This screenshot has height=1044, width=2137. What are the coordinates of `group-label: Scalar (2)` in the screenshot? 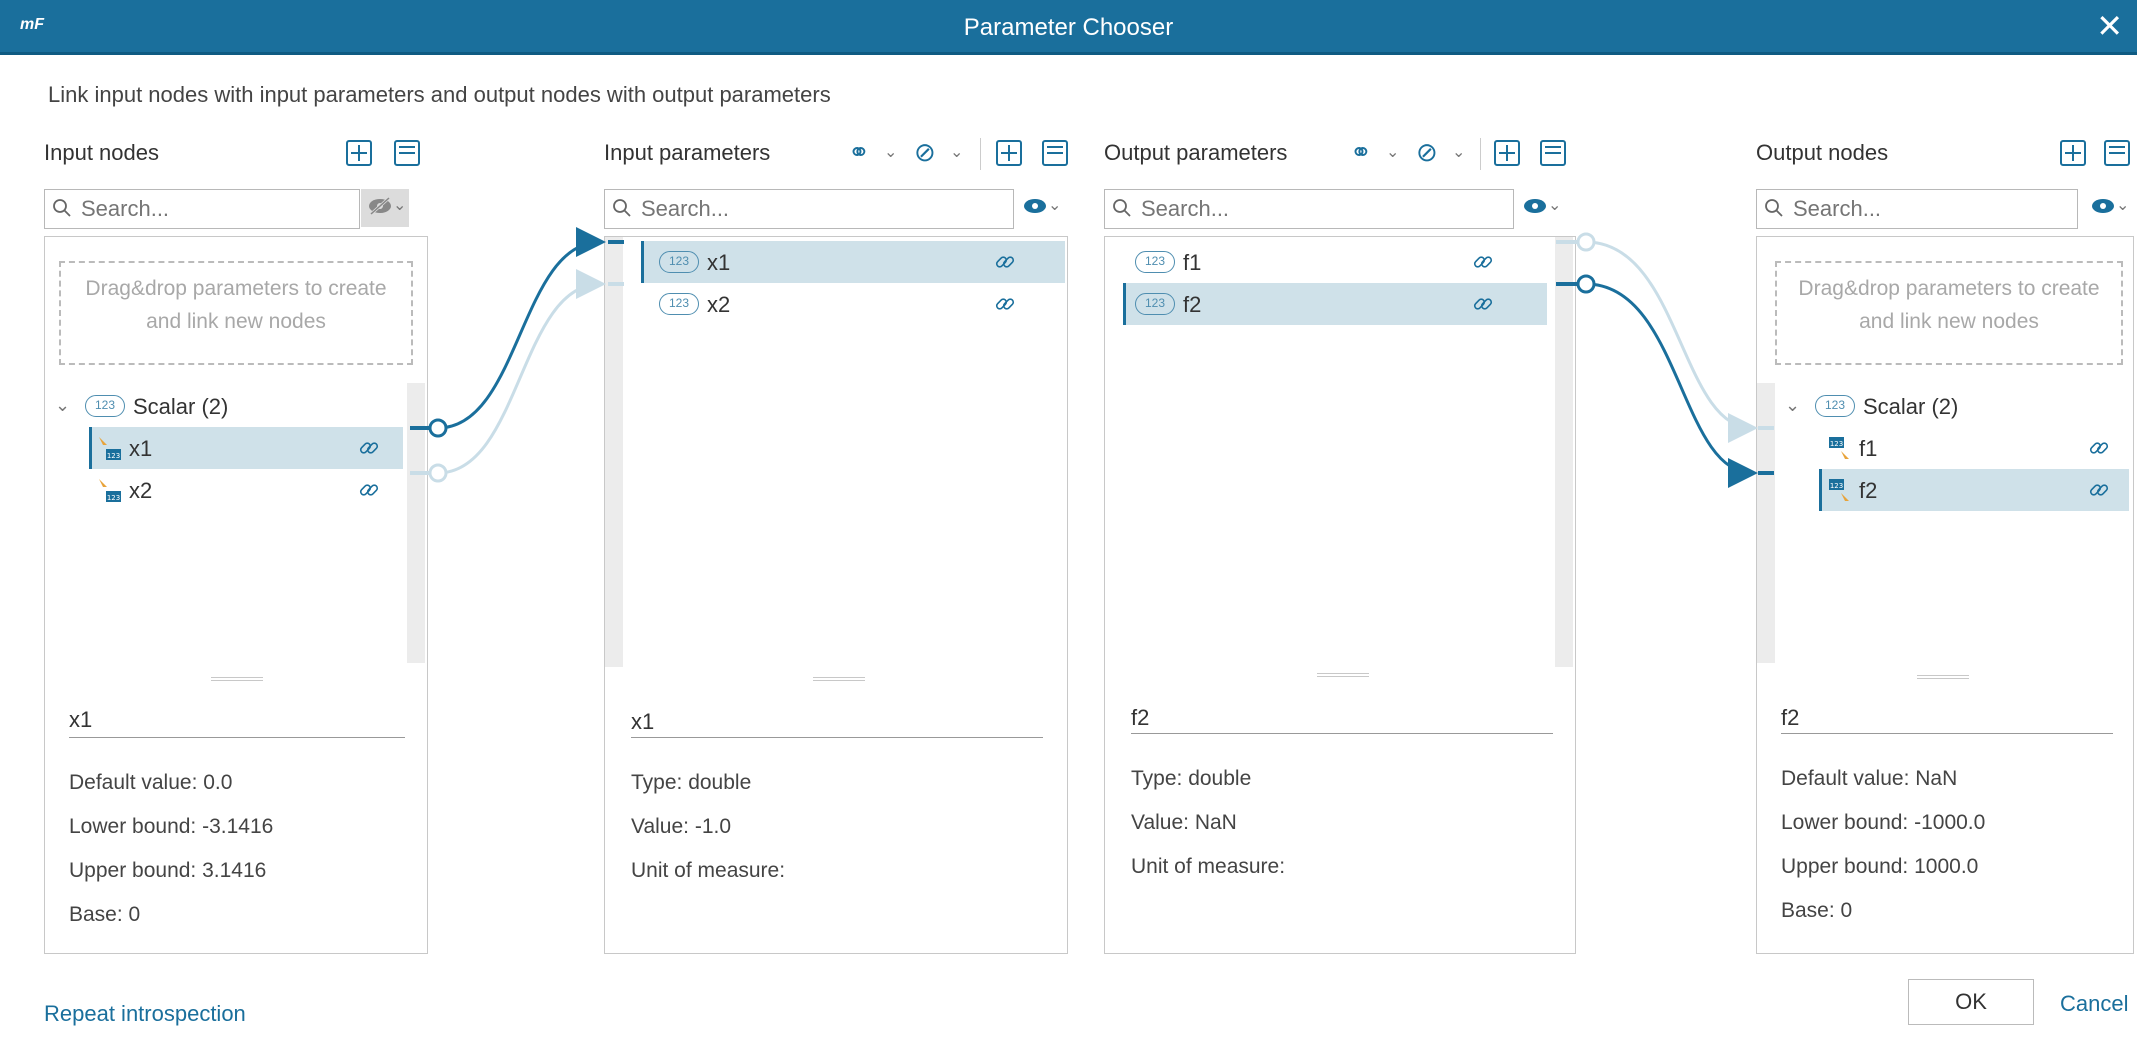 It's located at (1911, 406).